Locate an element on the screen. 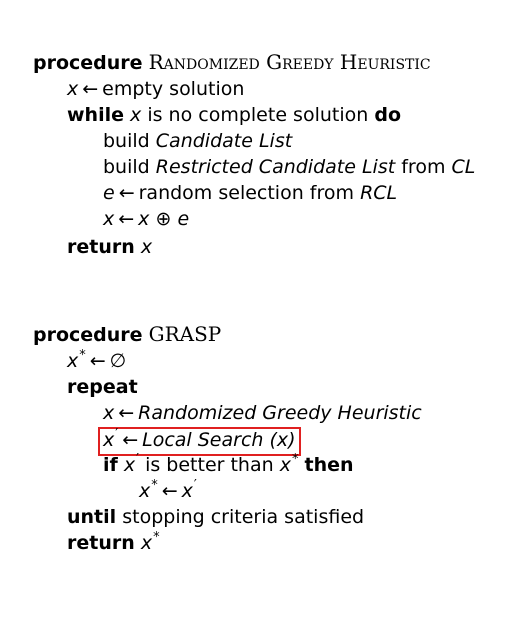  proc2-line-init: x* ← ∅ is located at coordinates (97, 360).